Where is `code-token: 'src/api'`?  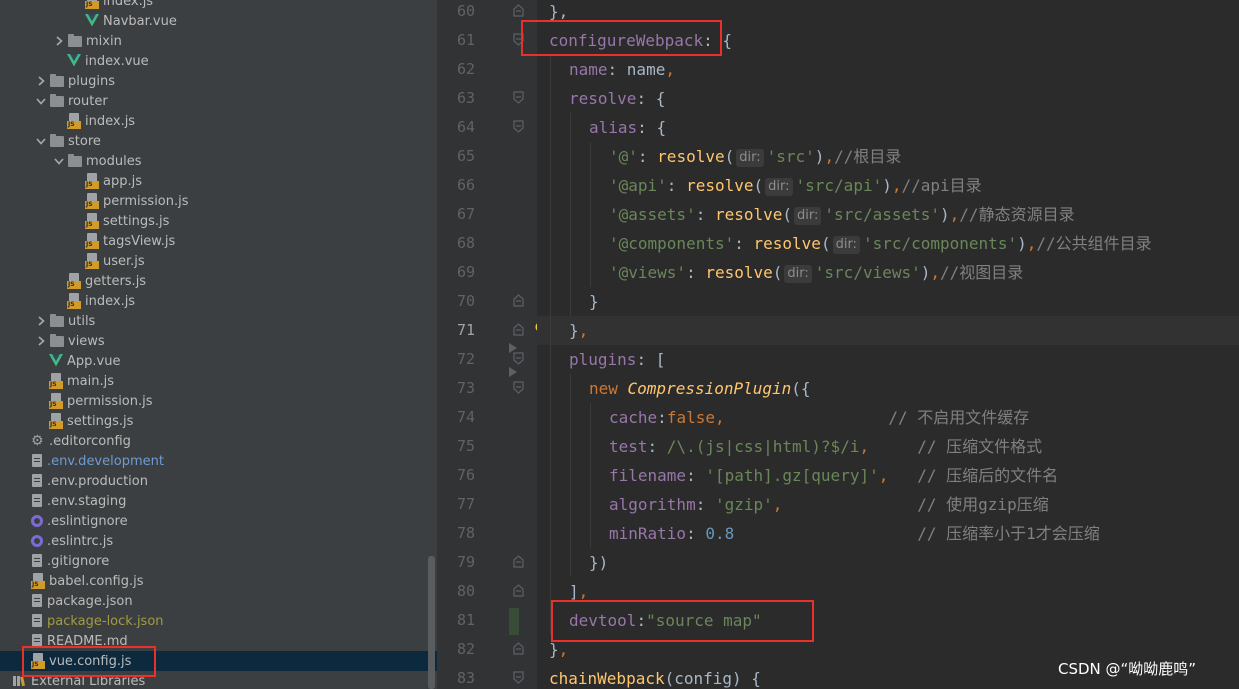
code-token: 'src/api' is located at coordinates (839, 185).